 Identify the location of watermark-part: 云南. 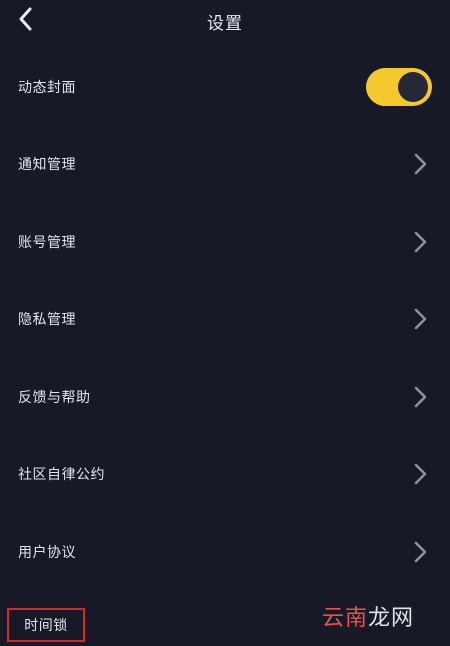
(344, 618).